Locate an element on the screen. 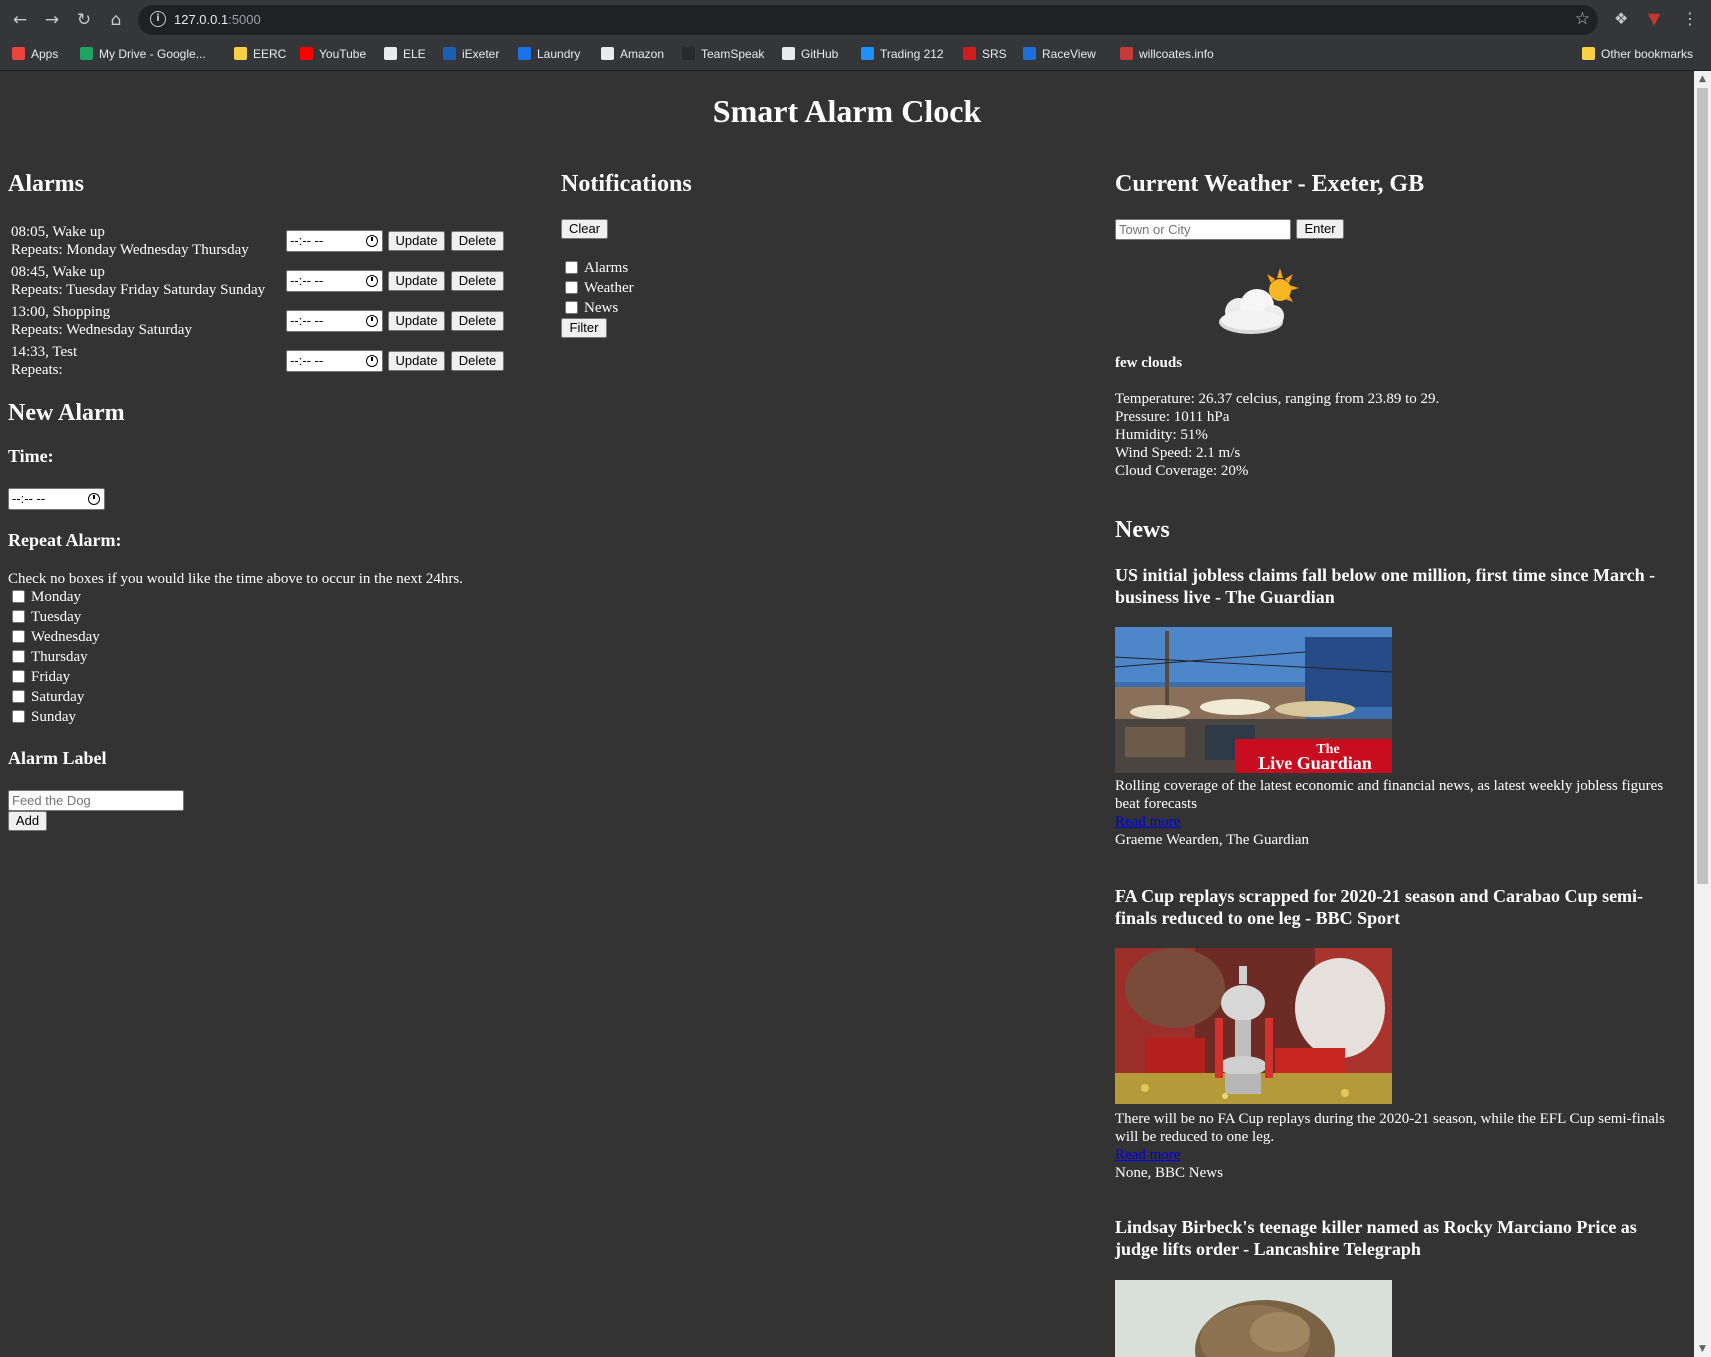  profile-extension-icon: ▼ is located at coordinates (1654, 19).